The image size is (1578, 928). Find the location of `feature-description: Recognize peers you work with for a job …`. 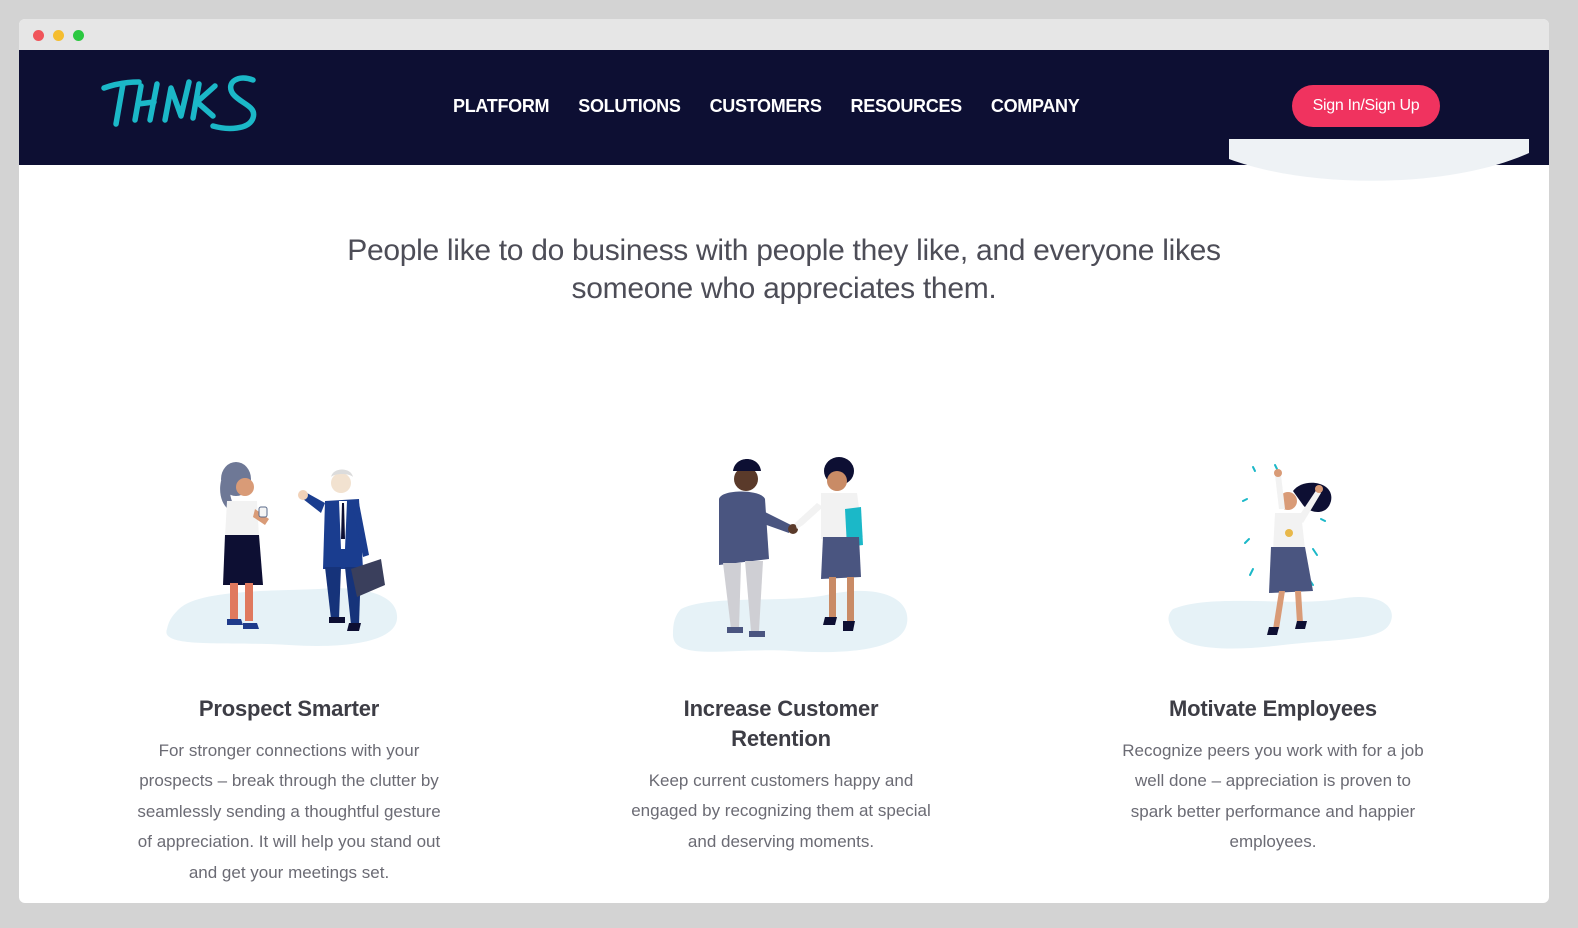

feature-description: Recognize peers you work with for a job … is located at coordinates (1273, 796).